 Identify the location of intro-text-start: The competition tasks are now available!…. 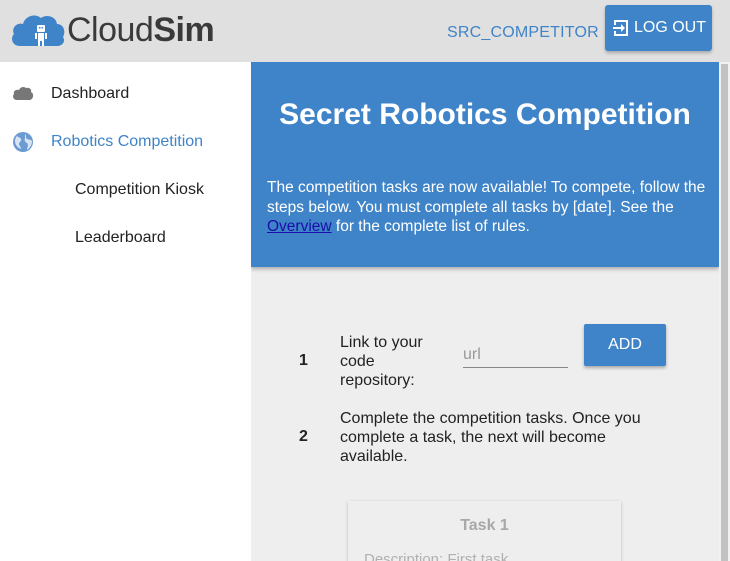
(486, 197).